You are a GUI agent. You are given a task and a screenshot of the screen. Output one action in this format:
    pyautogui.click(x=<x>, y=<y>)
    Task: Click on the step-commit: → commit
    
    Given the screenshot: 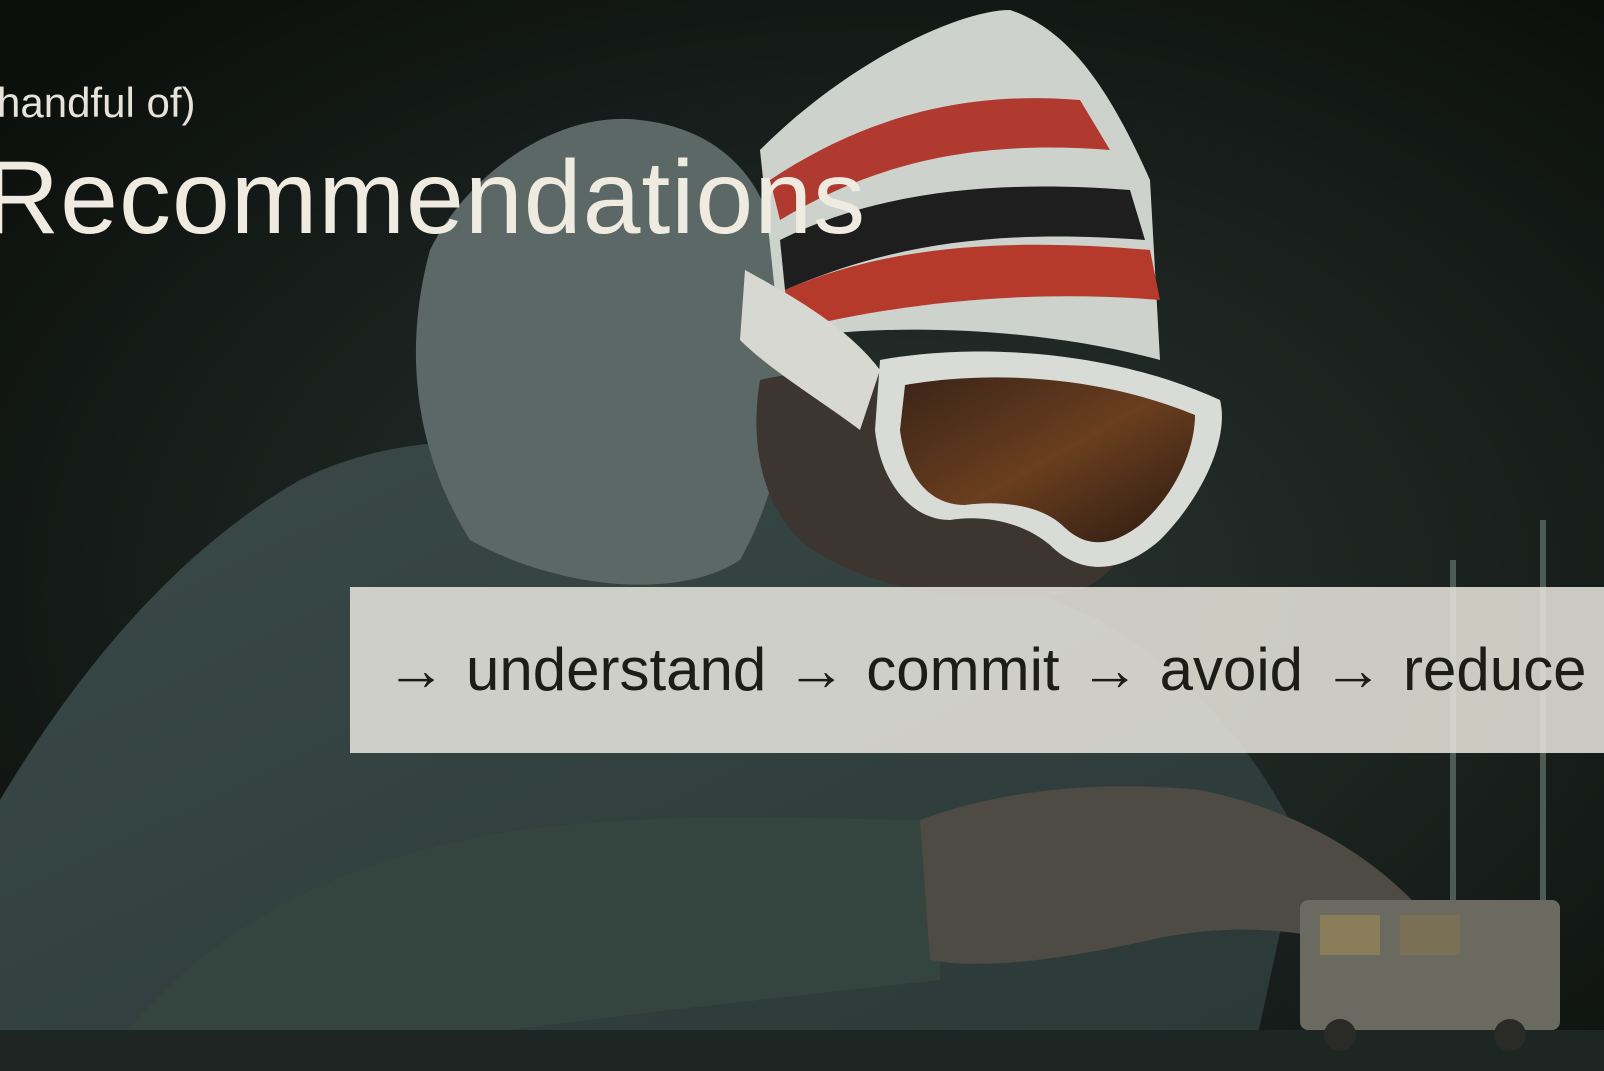 What is the action you would take?
    pyautogui.click(x=922, y=670)
    